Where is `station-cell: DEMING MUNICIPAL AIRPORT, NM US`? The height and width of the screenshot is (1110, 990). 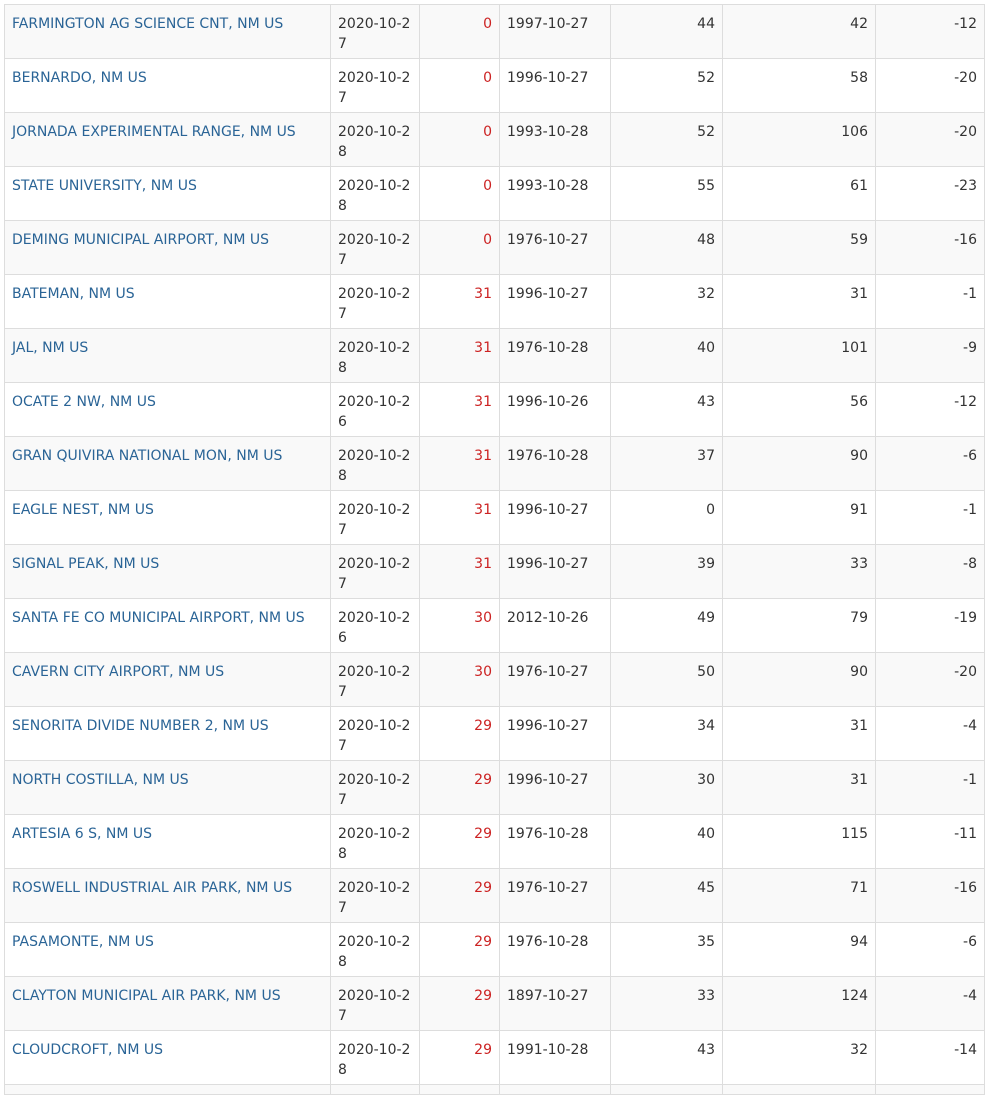 station-cell: DEMING MUNICIPAL AIRPORT, NM US is located at coordinates (167, 247).